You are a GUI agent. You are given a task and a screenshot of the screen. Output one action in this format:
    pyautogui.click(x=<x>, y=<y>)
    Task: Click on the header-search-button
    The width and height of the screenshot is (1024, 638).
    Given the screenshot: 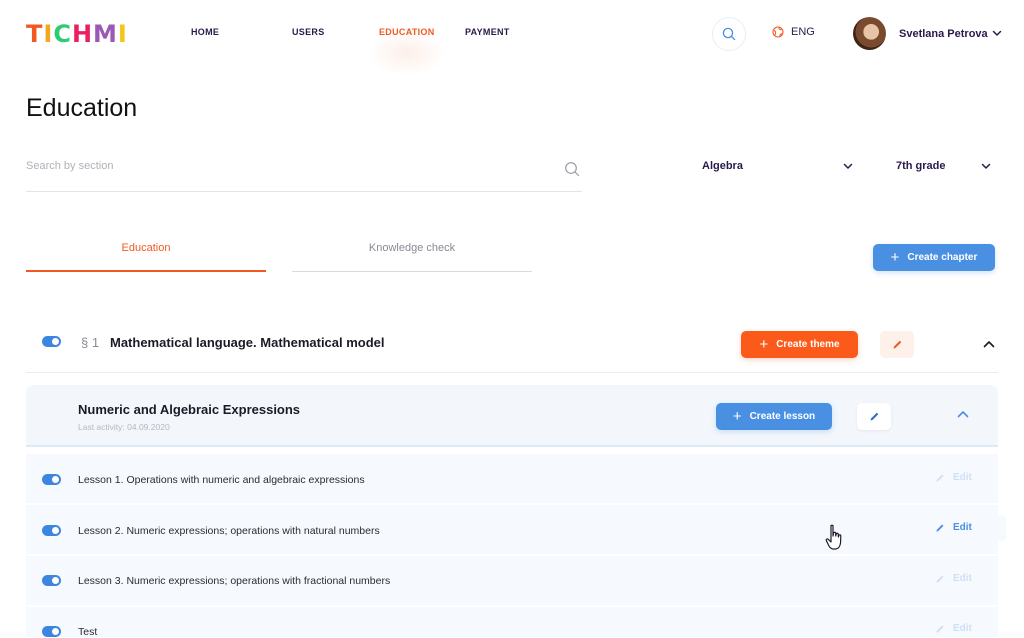 What is the action you would take?
    pyautogui.click(x=729, y=34)
    